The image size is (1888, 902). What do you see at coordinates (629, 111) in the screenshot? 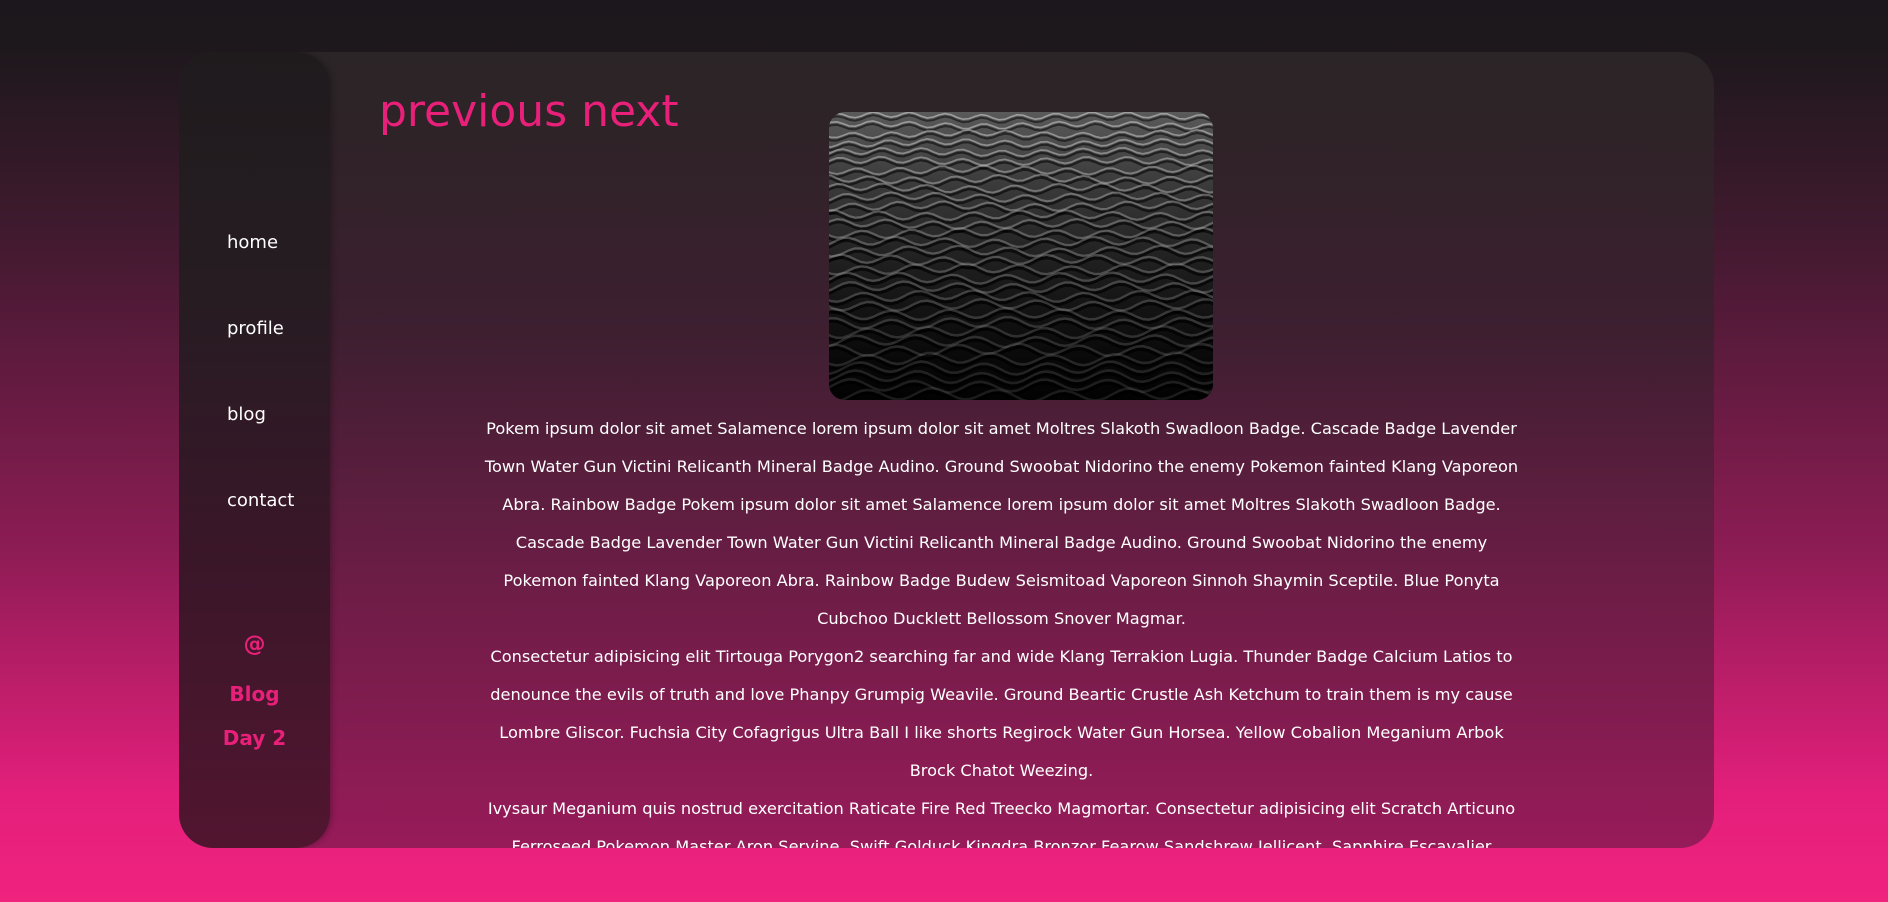
I see `next-link: next` at bounding box center [629, 111].